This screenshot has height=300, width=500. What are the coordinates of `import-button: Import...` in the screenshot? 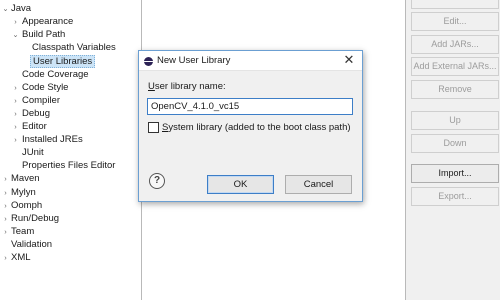 It's located at (455, 173).